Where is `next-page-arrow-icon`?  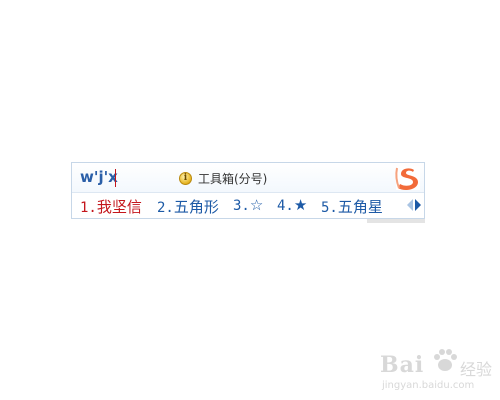
next-page-arrow-icon is located at coordinates (418, 205).